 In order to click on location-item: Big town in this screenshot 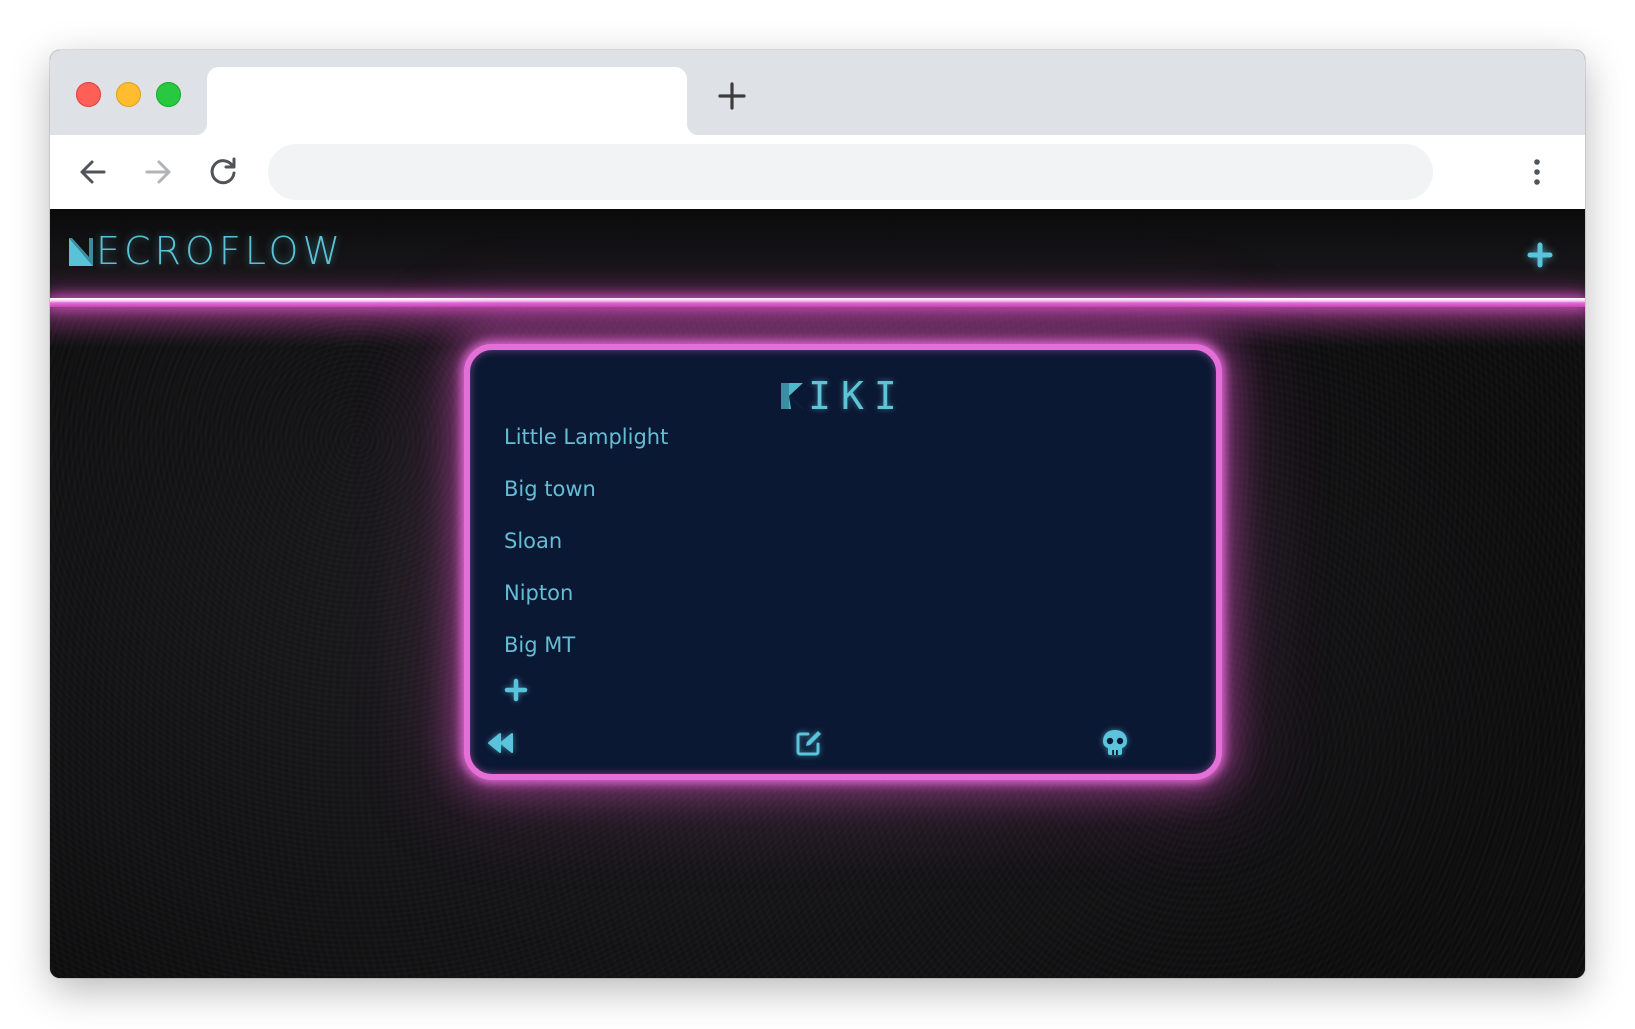, I will do `click(586, 500)`.